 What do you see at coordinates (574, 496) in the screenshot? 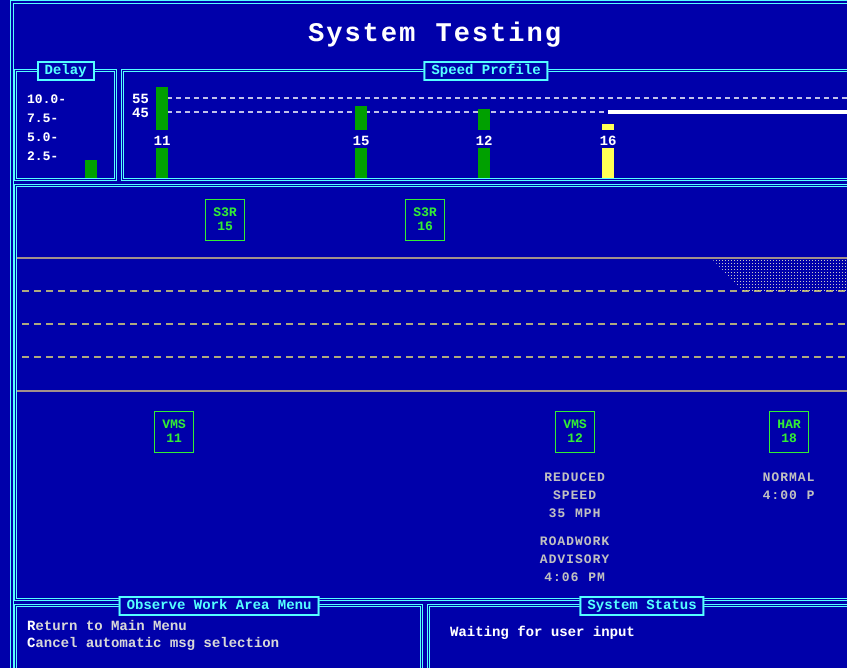
I see `sign-message-line: SPEED` at bounding box center [574, 496].